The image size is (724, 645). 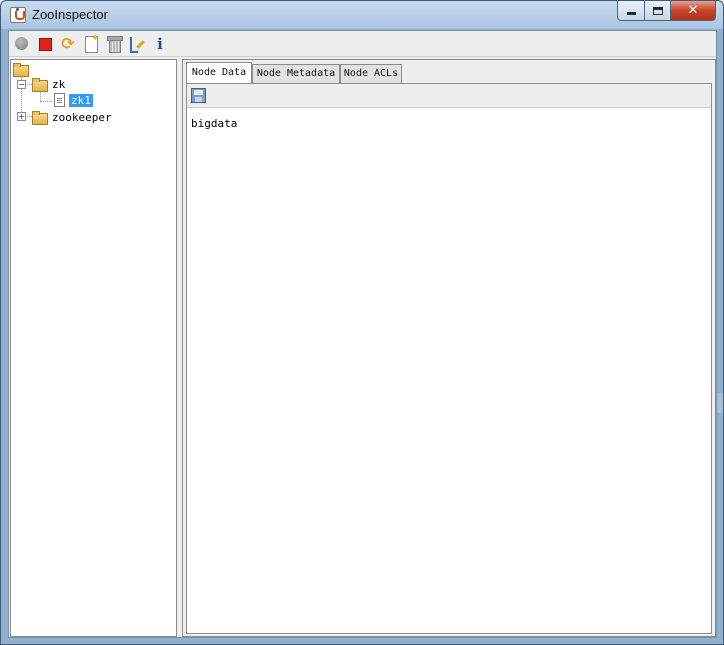 I want to click on node-data-toolbar, so click(x=449, y=96).